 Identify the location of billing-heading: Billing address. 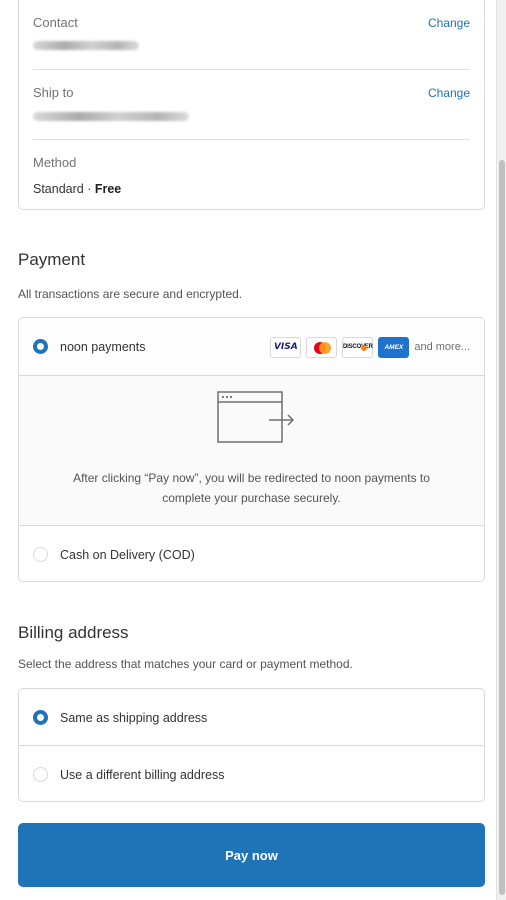
(73, 632).